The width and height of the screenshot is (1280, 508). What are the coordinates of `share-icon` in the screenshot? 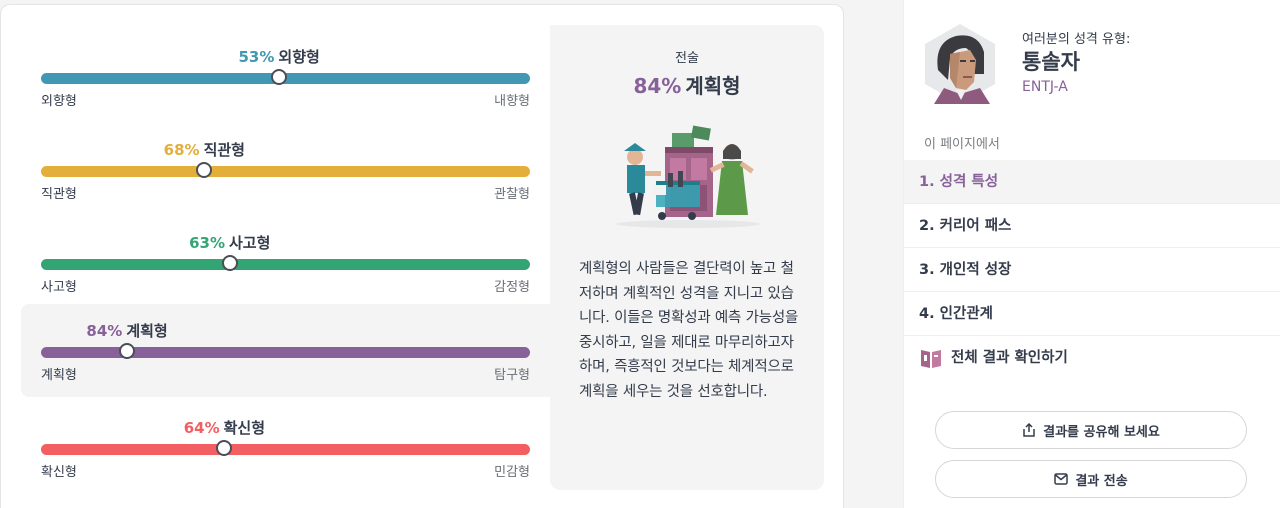 It's located at (1029, 430).